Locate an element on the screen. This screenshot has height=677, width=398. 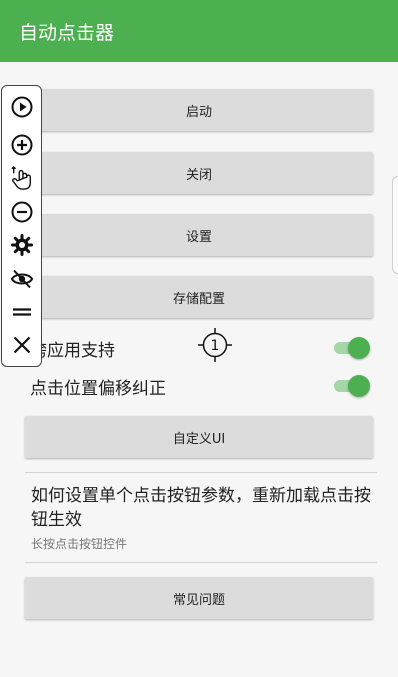
click-target-number: 1 is located at coordinates (215, 346).